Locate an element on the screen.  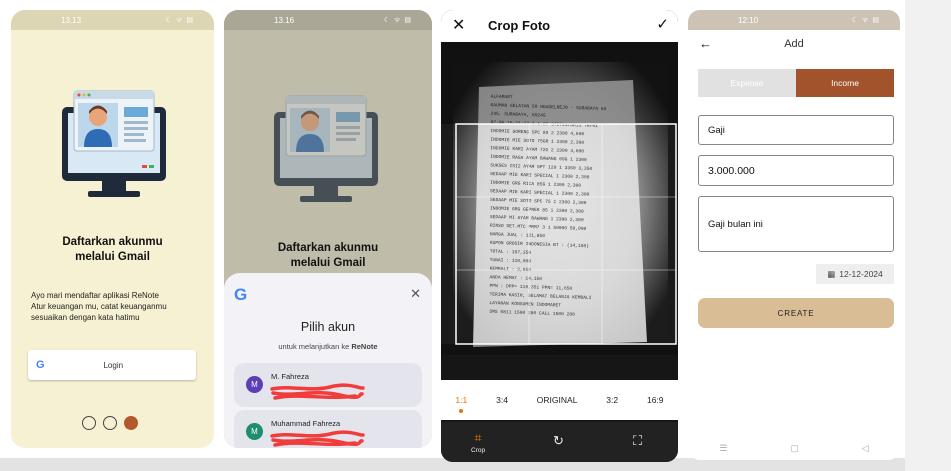
subtitle-app-name: ReNote is located at coordinates (364, 346).